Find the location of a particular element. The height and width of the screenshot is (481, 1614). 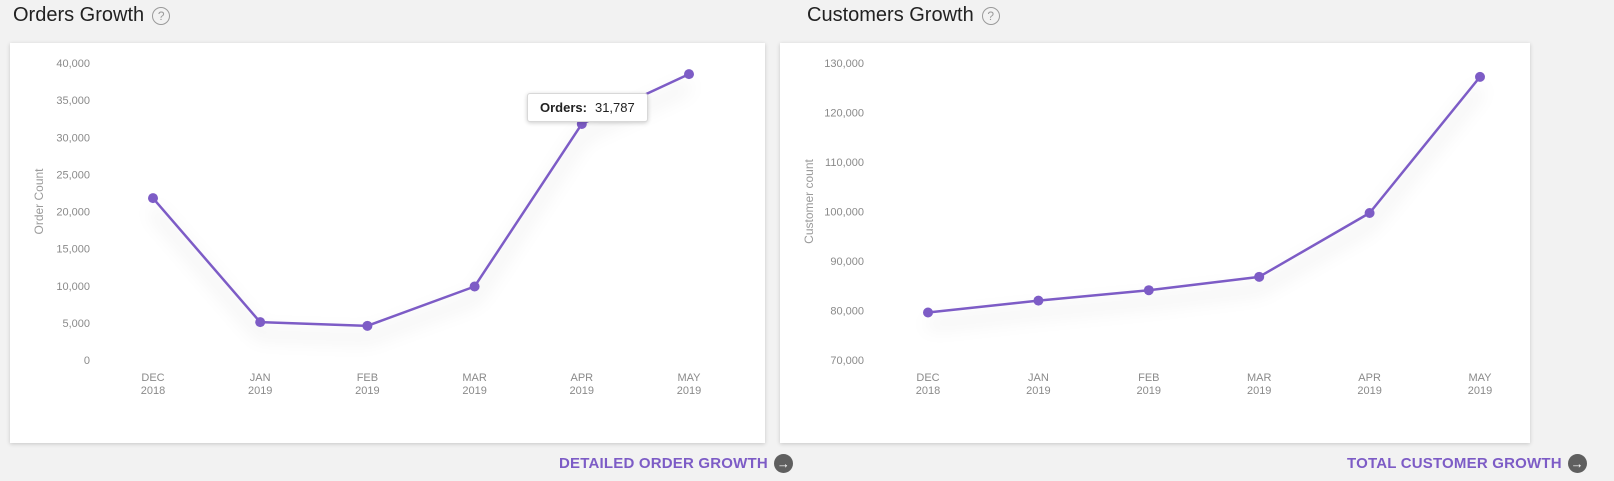

y-tick-label: 120,000 is located at coordinates (844, 114).